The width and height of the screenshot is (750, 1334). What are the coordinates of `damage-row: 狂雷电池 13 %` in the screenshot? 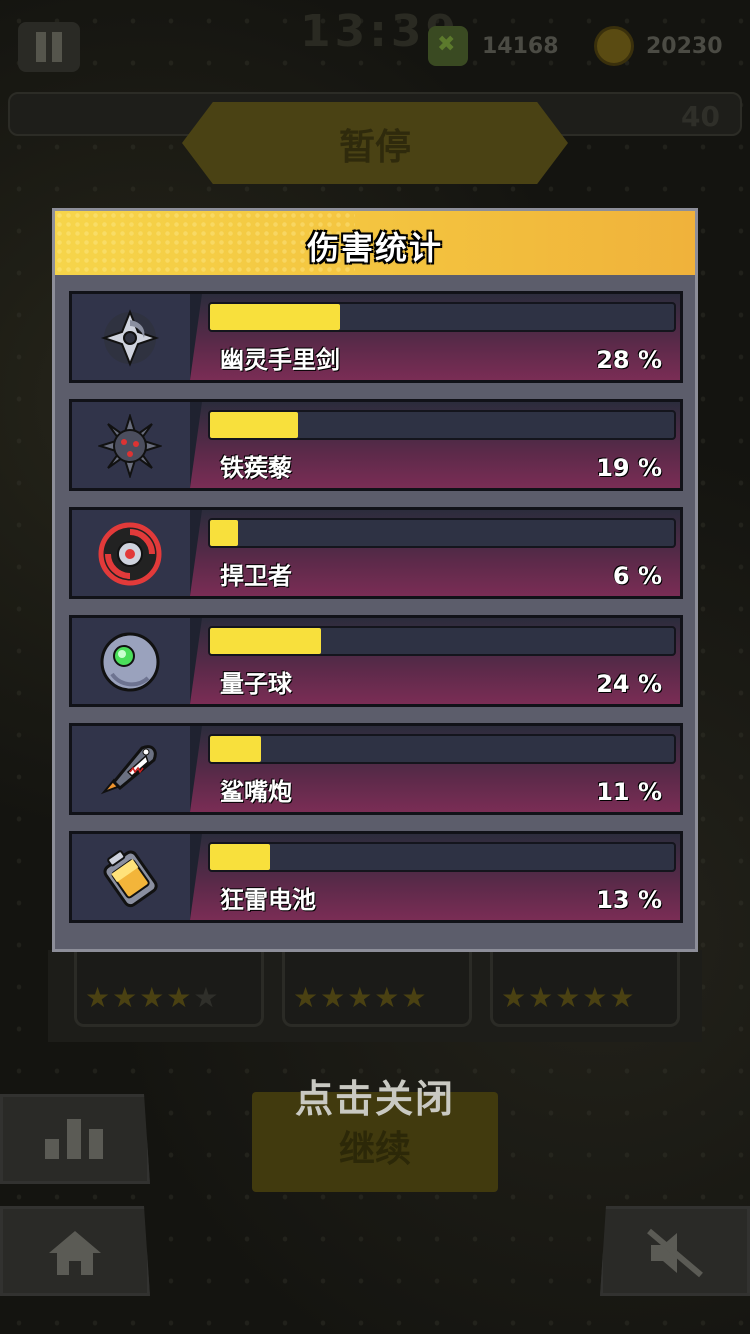 It's located at (376, 877).